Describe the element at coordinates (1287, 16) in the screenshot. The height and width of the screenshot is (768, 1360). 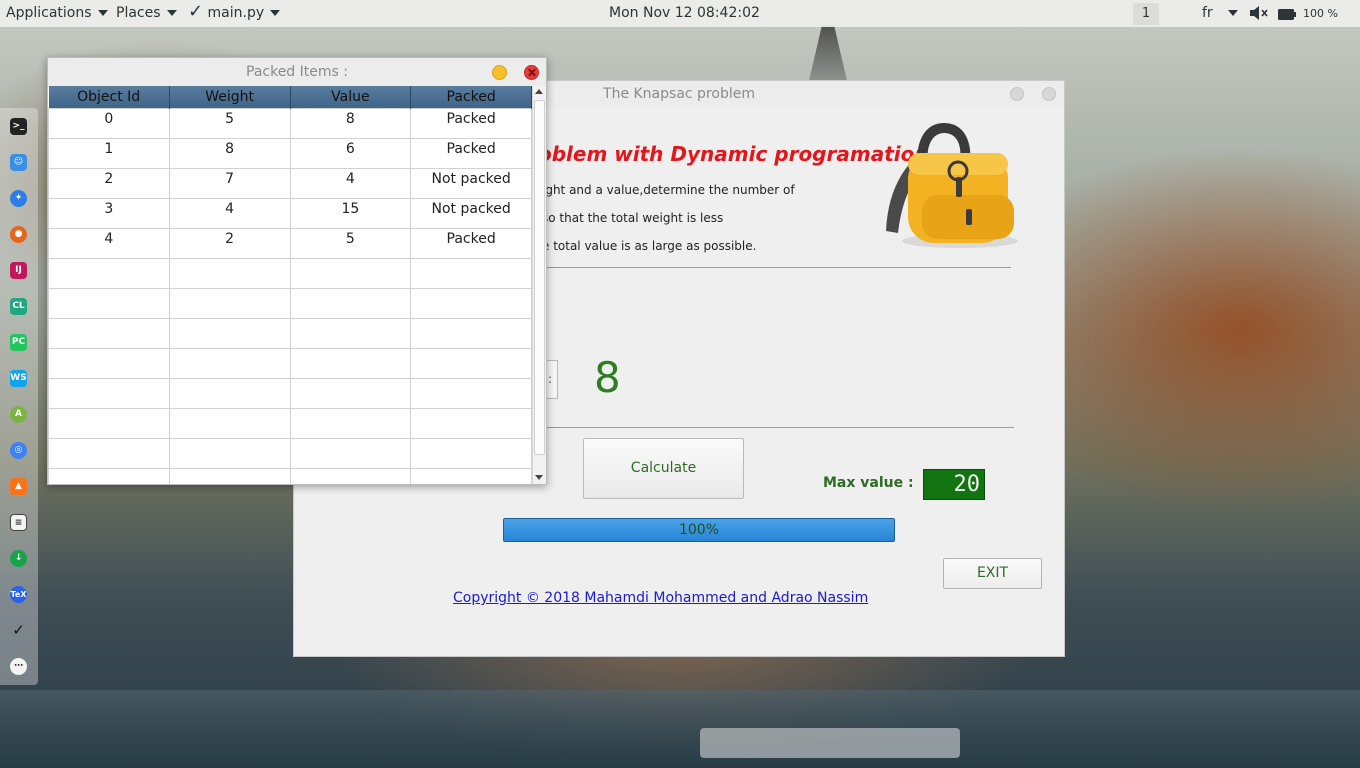
I see `battery-icon` at that location.